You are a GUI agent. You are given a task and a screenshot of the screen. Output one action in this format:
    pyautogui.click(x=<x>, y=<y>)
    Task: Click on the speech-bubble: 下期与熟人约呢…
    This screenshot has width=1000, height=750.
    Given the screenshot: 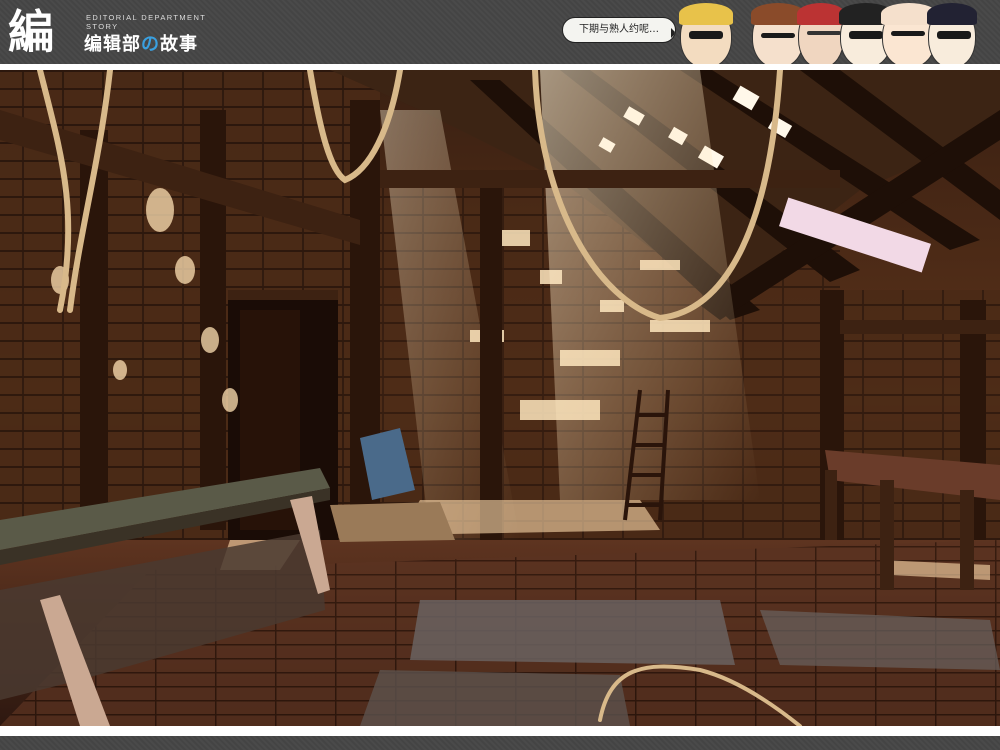 What is the action you would take?
    pyautogui.click(x=619, y=30)
    